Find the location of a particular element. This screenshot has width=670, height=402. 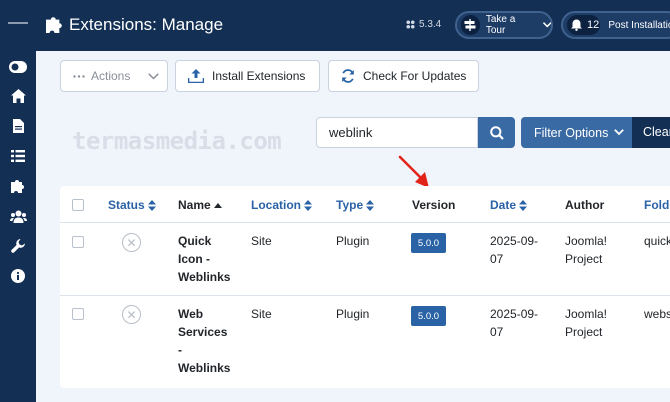

search-icon is located at coordinates (496, 132).